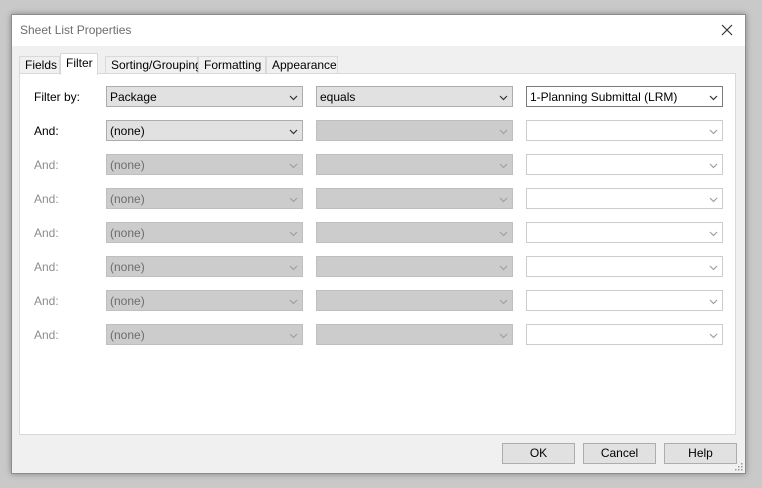 This screenshot has height=488, width=762. Describe the element at coordinates (204, 266) in the screenshot. I see `filter-field-dropdown-6: (none)` at that location.